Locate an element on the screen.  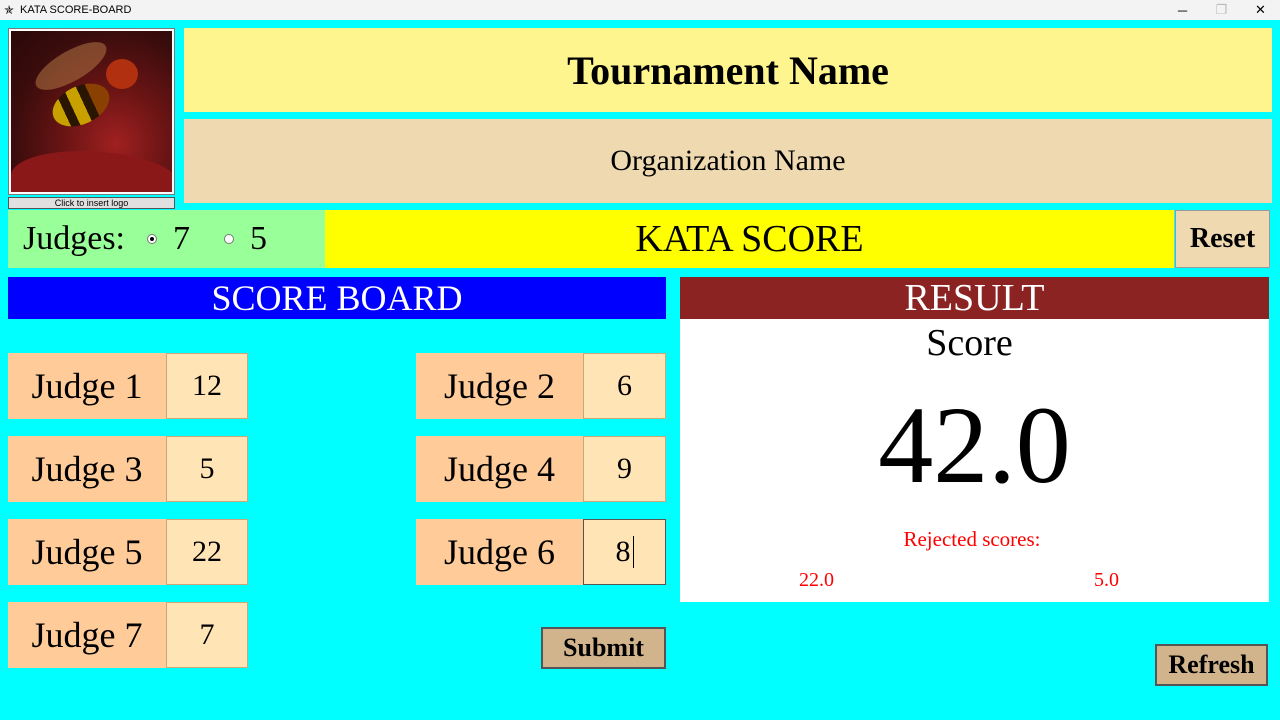
tournament-name: Tournament Name is located at coordinates (728, 70).